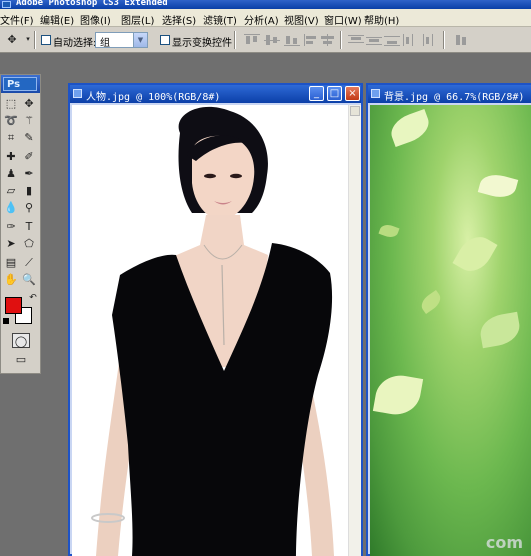 This screenshot has height=556, width=531. Describe the element at coordinates (410, 40) in the screenshot. I see `distribute-left-icon` at that location.